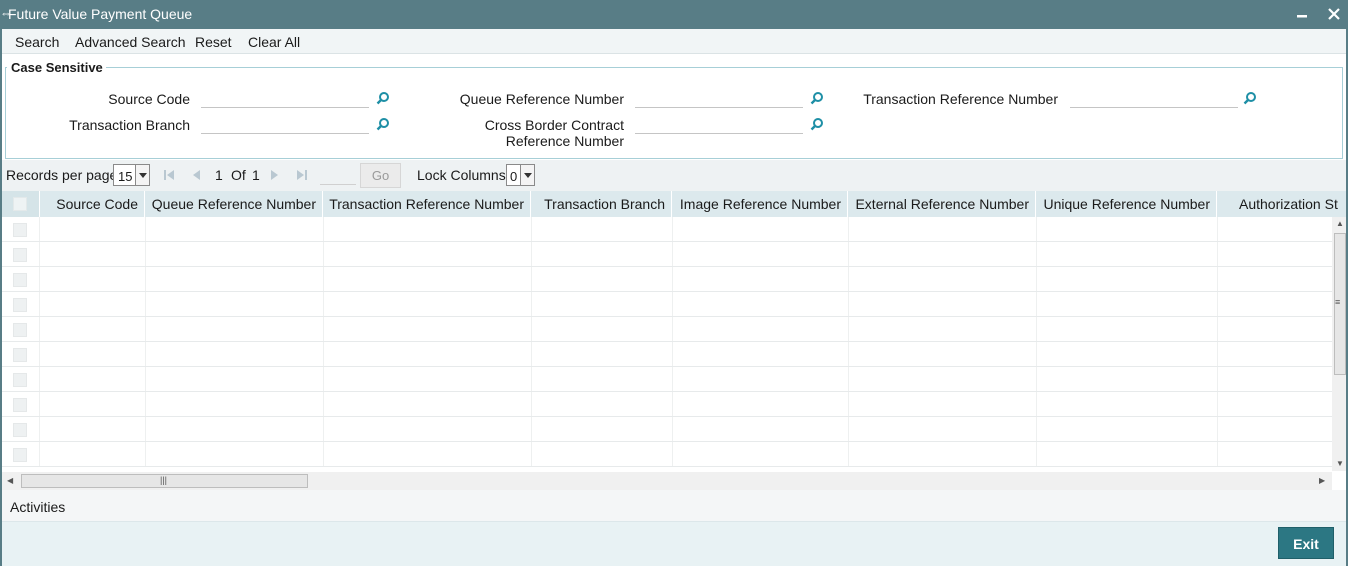 The image size is (1348, 566). What do you see at coordinates (719, 124) in the screenshot?
I see `cross-border-contract-reference-input` at bounding box center [719, 124].